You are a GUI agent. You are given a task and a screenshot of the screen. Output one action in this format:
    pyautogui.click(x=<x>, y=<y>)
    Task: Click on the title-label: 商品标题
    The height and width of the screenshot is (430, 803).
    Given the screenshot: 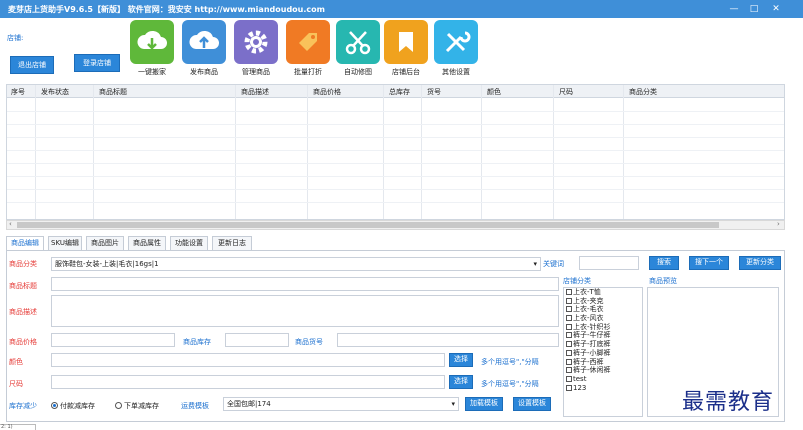 What is the action you would take?
    pyautogui.click(x=23, y=286)
    